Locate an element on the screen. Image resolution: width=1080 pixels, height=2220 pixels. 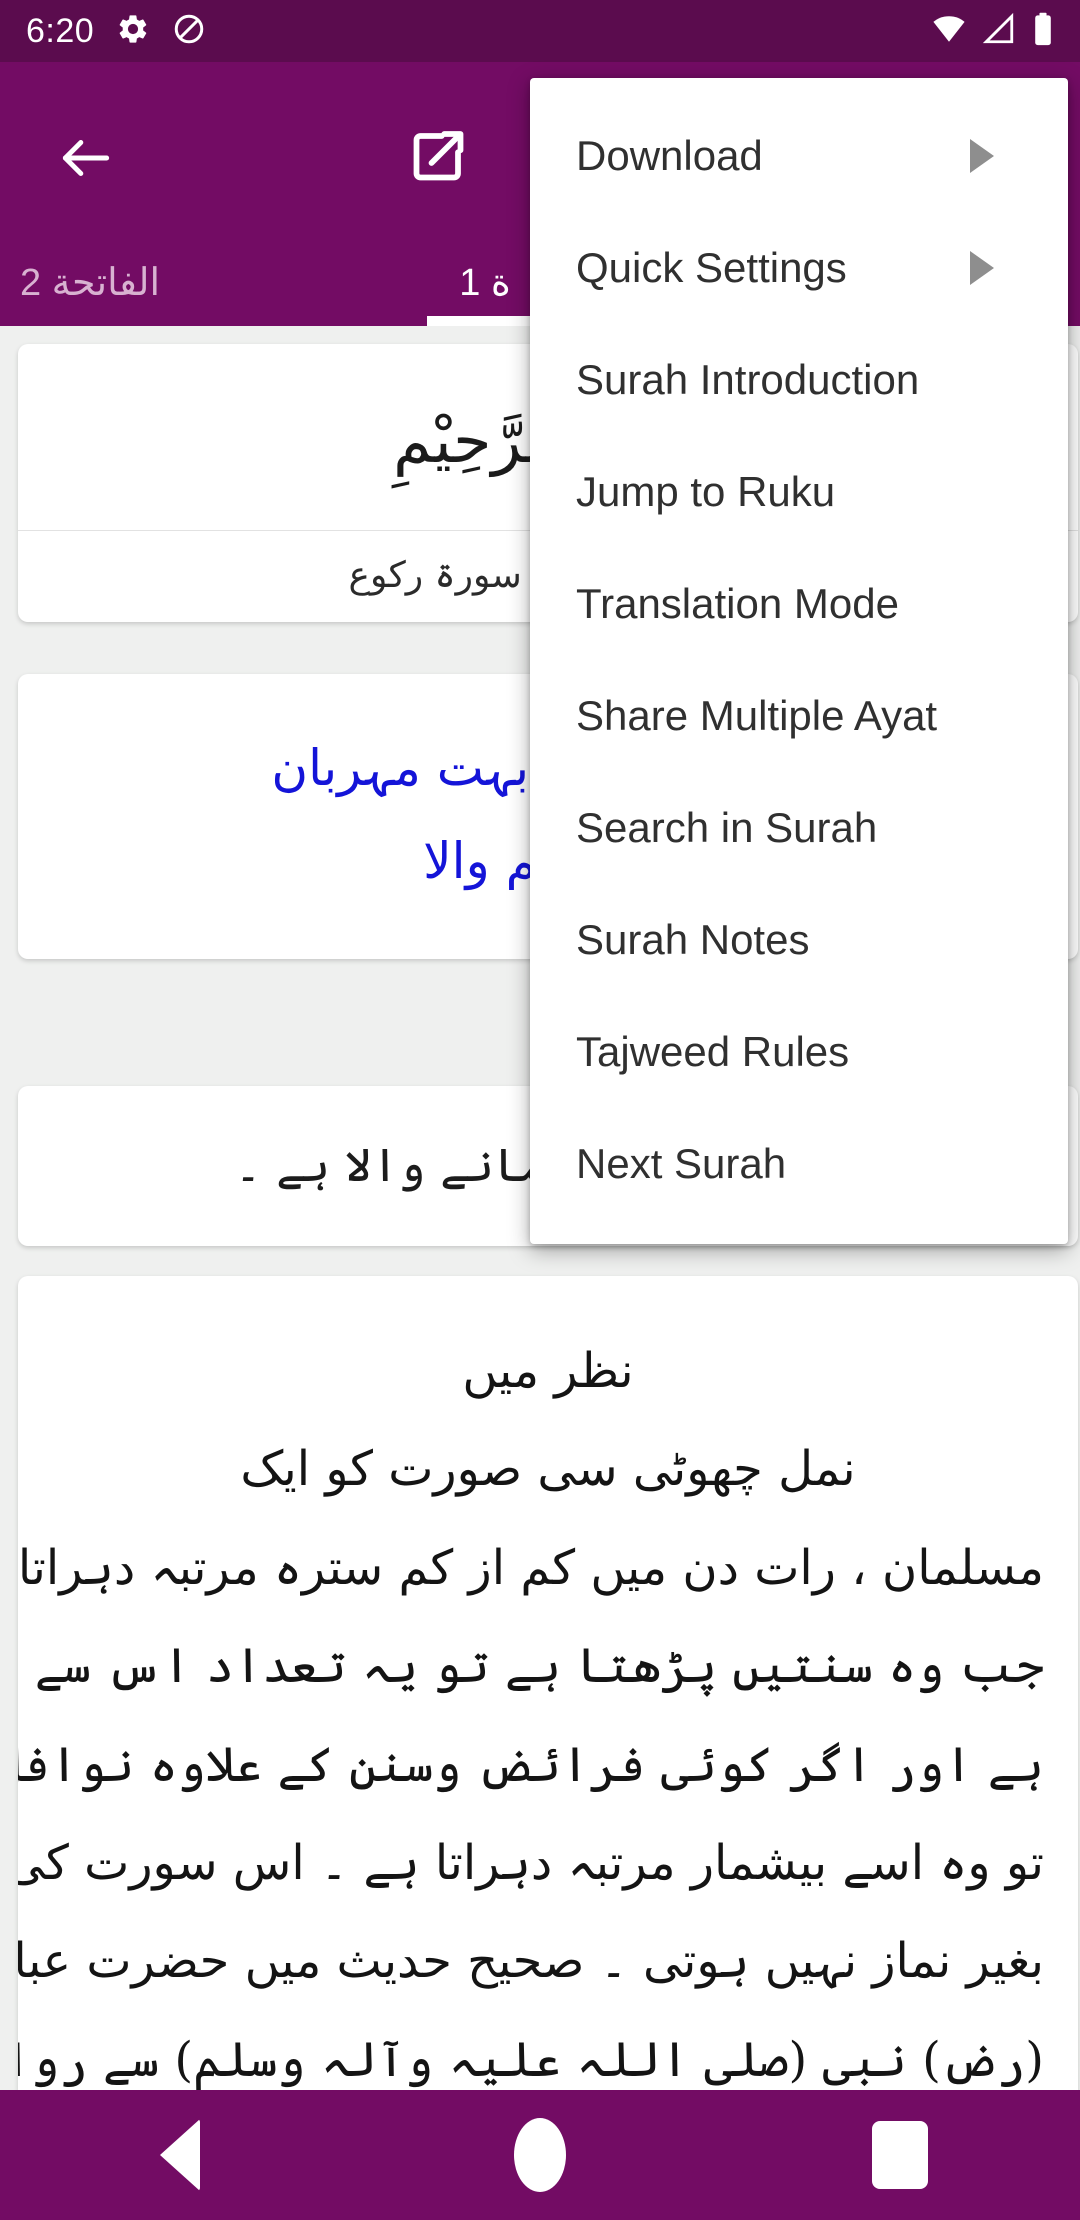
menu-item-label: Surah Introduction is located at coordinates (748, 379).